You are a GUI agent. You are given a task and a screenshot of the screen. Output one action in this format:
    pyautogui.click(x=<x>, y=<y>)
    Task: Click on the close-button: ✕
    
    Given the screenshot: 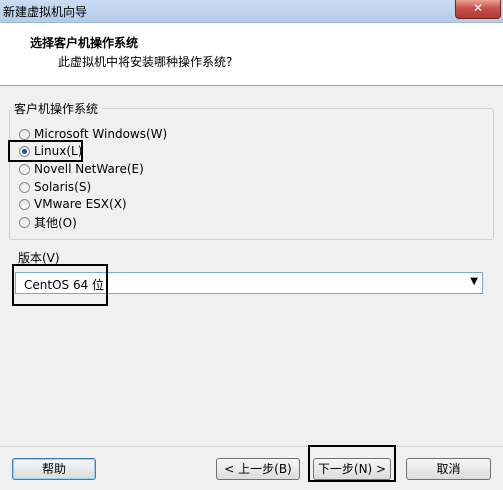 What is the action you would take?
    pyautogui.click(x=478, y=9)
    